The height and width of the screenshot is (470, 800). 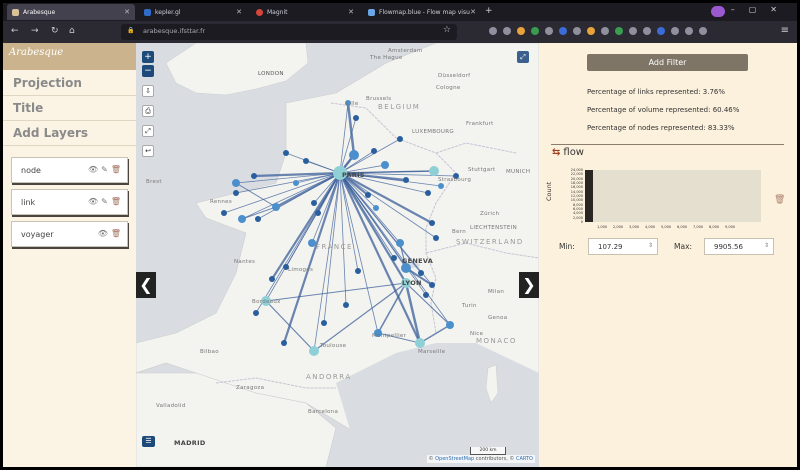 What do you see at coordinates (148, 441) in the screenshot?
I see `legend-list-icon: ☰` at bounding box center [148, 441].